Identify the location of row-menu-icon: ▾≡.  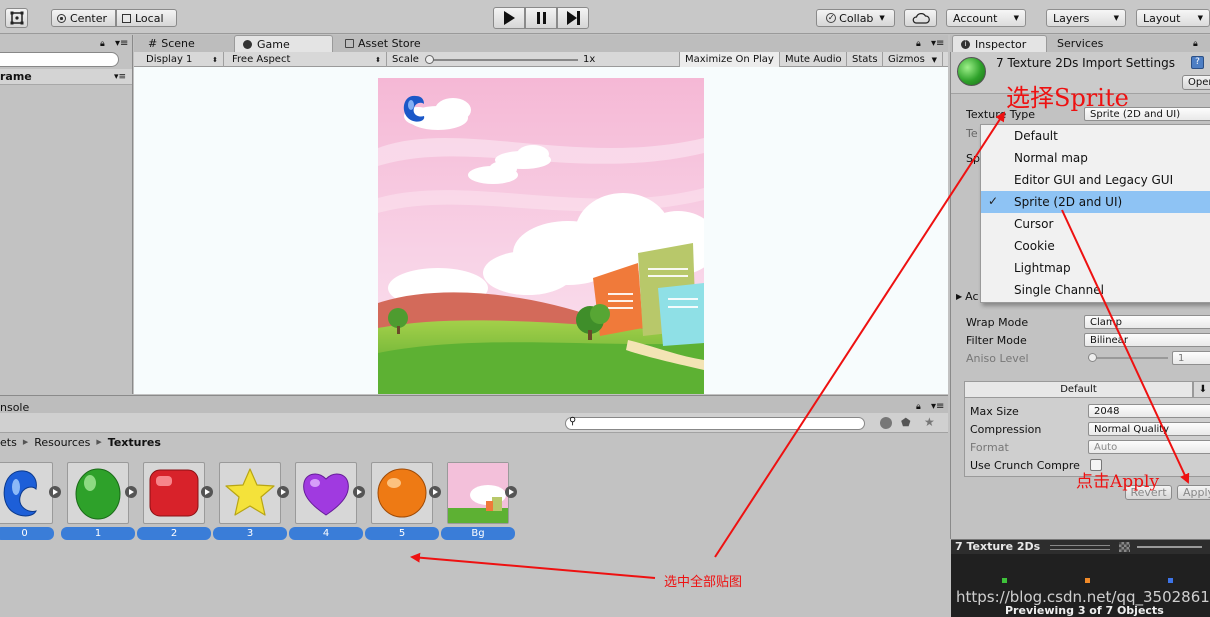
(120, 77).